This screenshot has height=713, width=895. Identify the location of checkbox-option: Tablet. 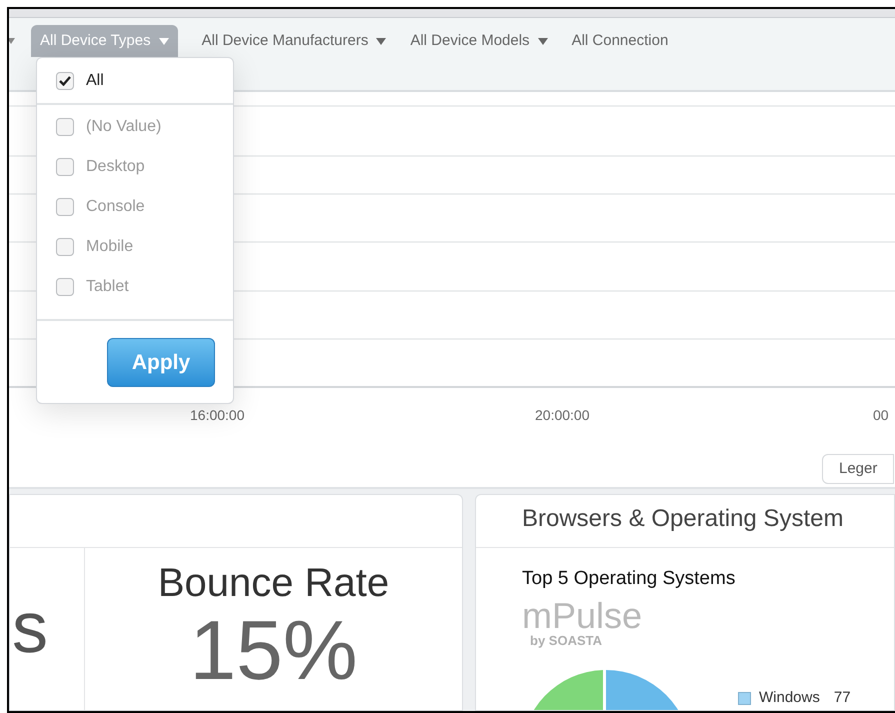
(135, 287).